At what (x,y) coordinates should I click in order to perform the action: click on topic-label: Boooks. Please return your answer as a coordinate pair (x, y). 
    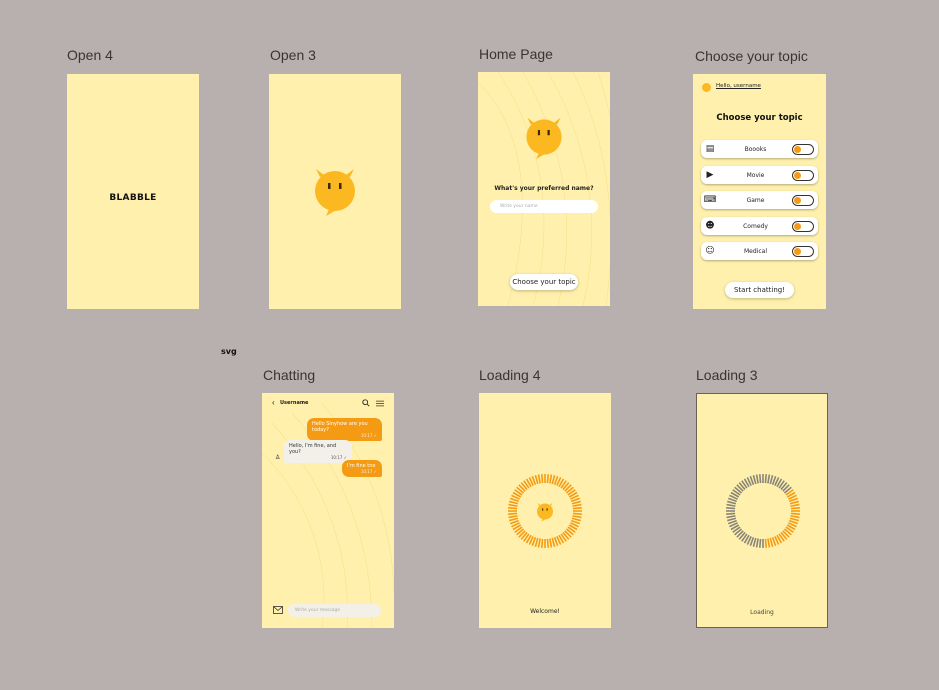
    Looking at the image, I should click on (755, 149).